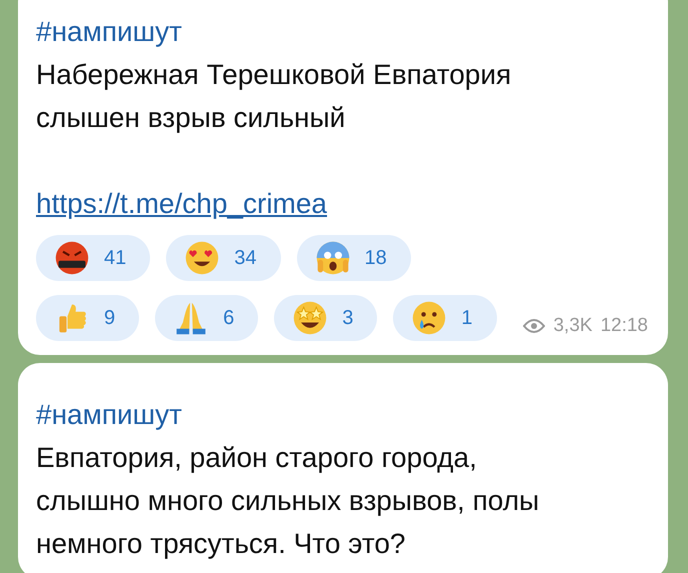 The image size is (688, 573). What do you see at coordinates (221, 544) in the screenshot?
I see `message-text-line: немного трясуться. Что это?` at bounding box center [221, 544].